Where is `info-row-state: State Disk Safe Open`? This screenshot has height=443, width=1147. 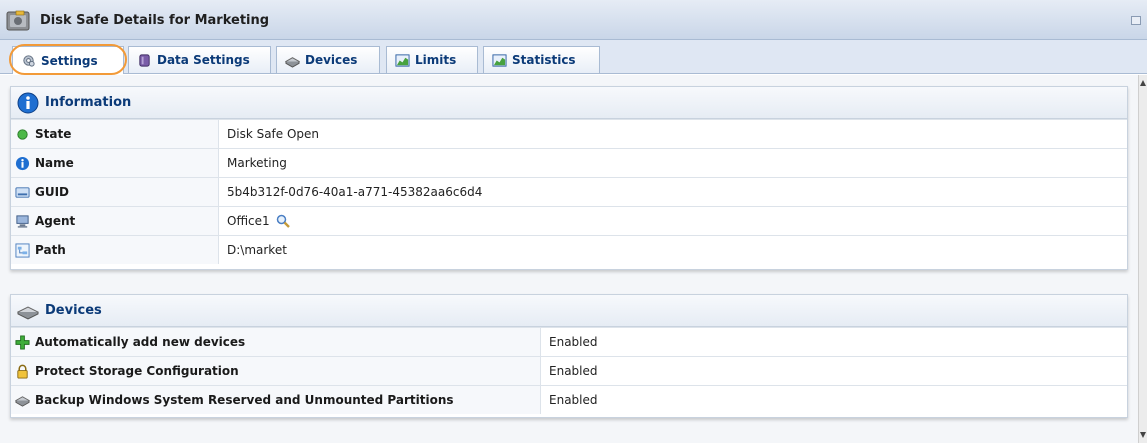
info-row-state: State Disk Safe Open is located at coordinates (569, 133).